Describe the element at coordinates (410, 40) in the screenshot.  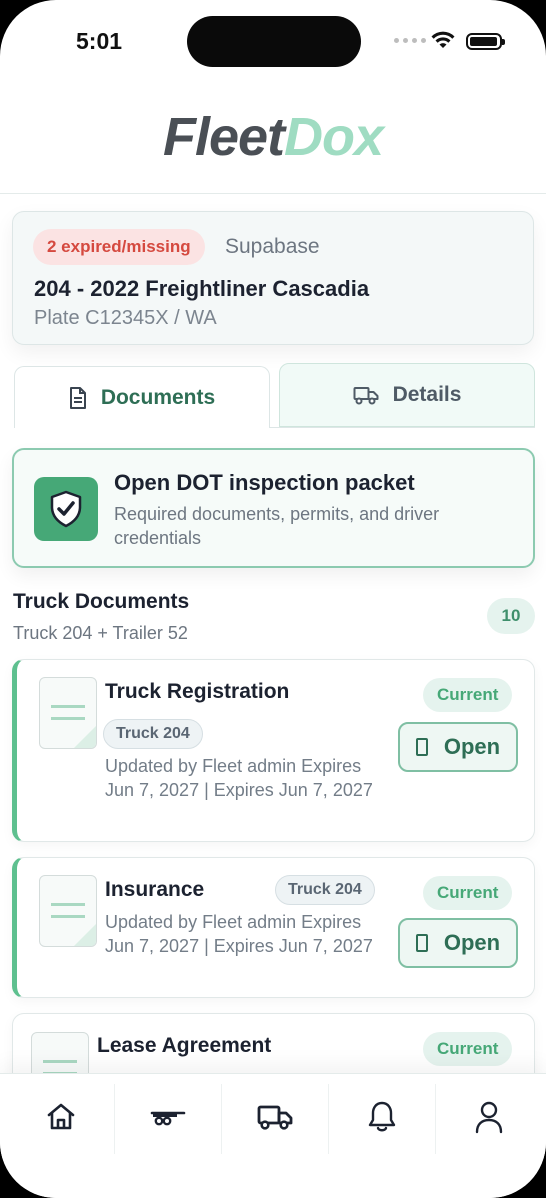
I see `cellular-signal-icon` at that location.